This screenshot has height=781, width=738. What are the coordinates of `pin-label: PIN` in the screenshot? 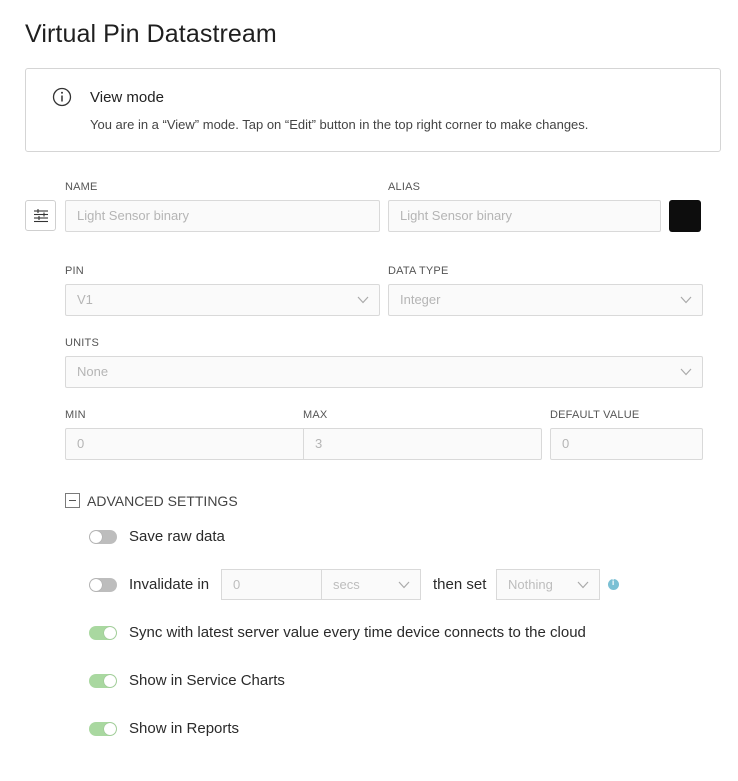 It's located at (74, 271).